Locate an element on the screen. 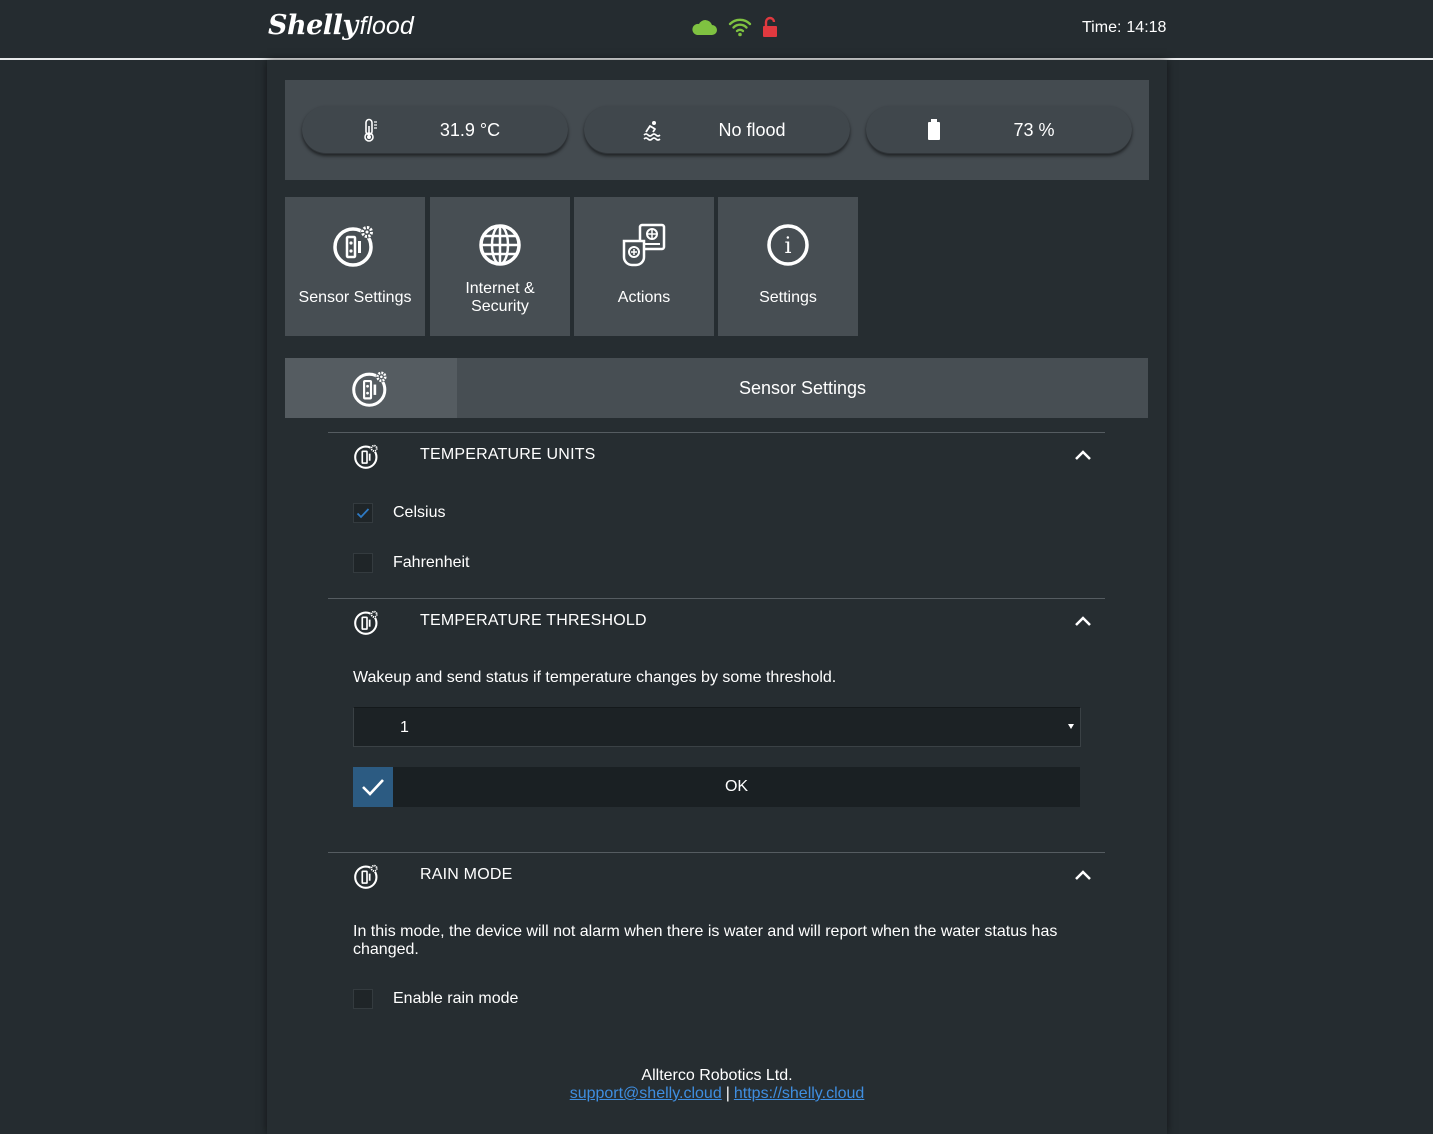 The width and height of the screenshot is (1433, 1134). shelly-flood-logo: Shelly flood is located at coordinates (341, 25).